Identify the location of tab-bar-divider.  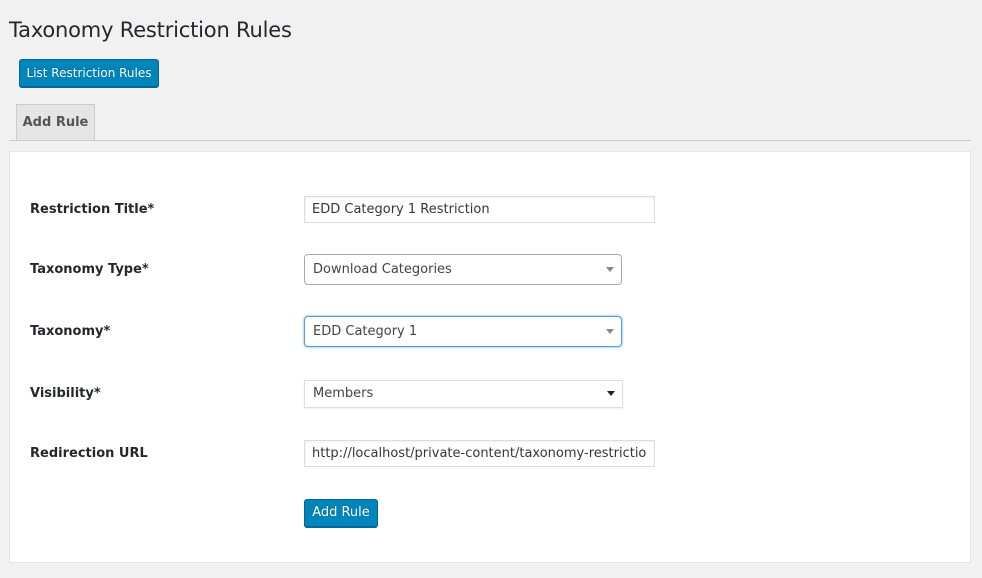
(490, 140).